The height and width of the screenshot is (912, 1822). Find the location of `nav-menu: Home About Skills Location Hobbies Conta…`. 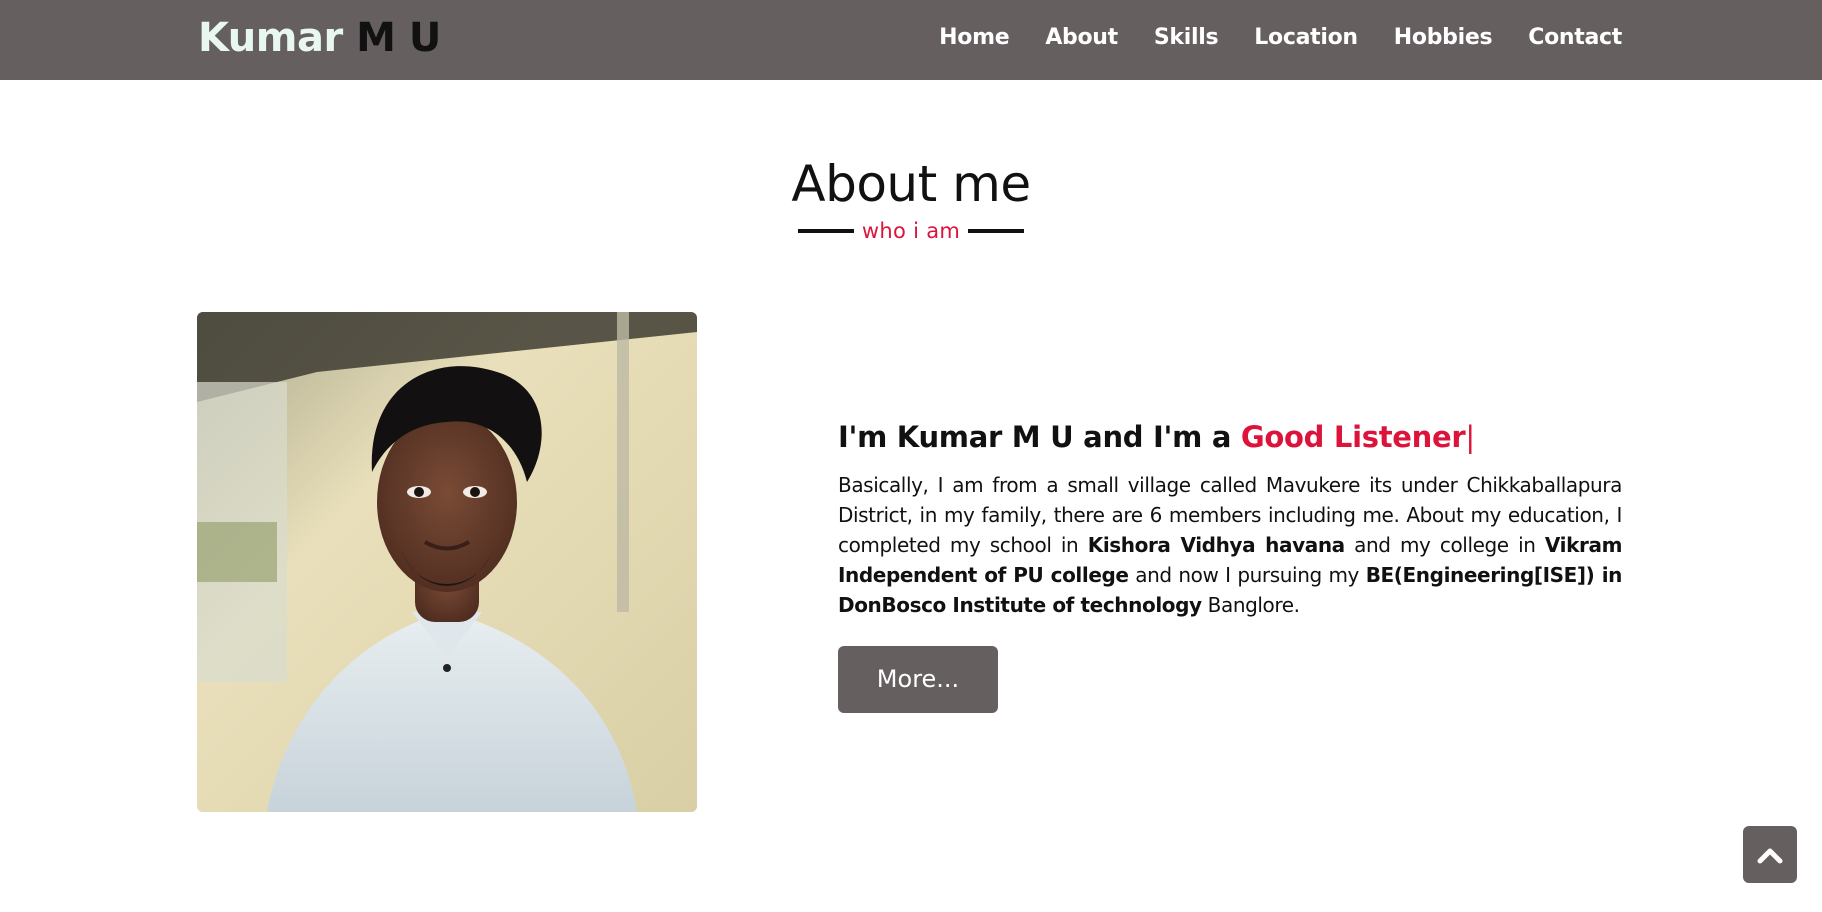

nav-menu: Home About Skills Location Hobbies Conta… is located at coordinates (1262, 38).